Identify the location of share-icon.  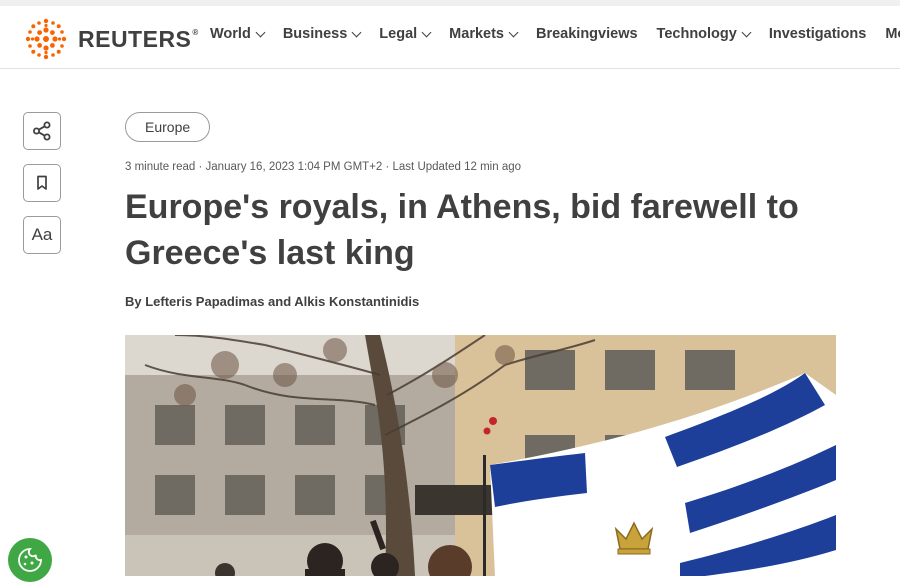
(42, 131).